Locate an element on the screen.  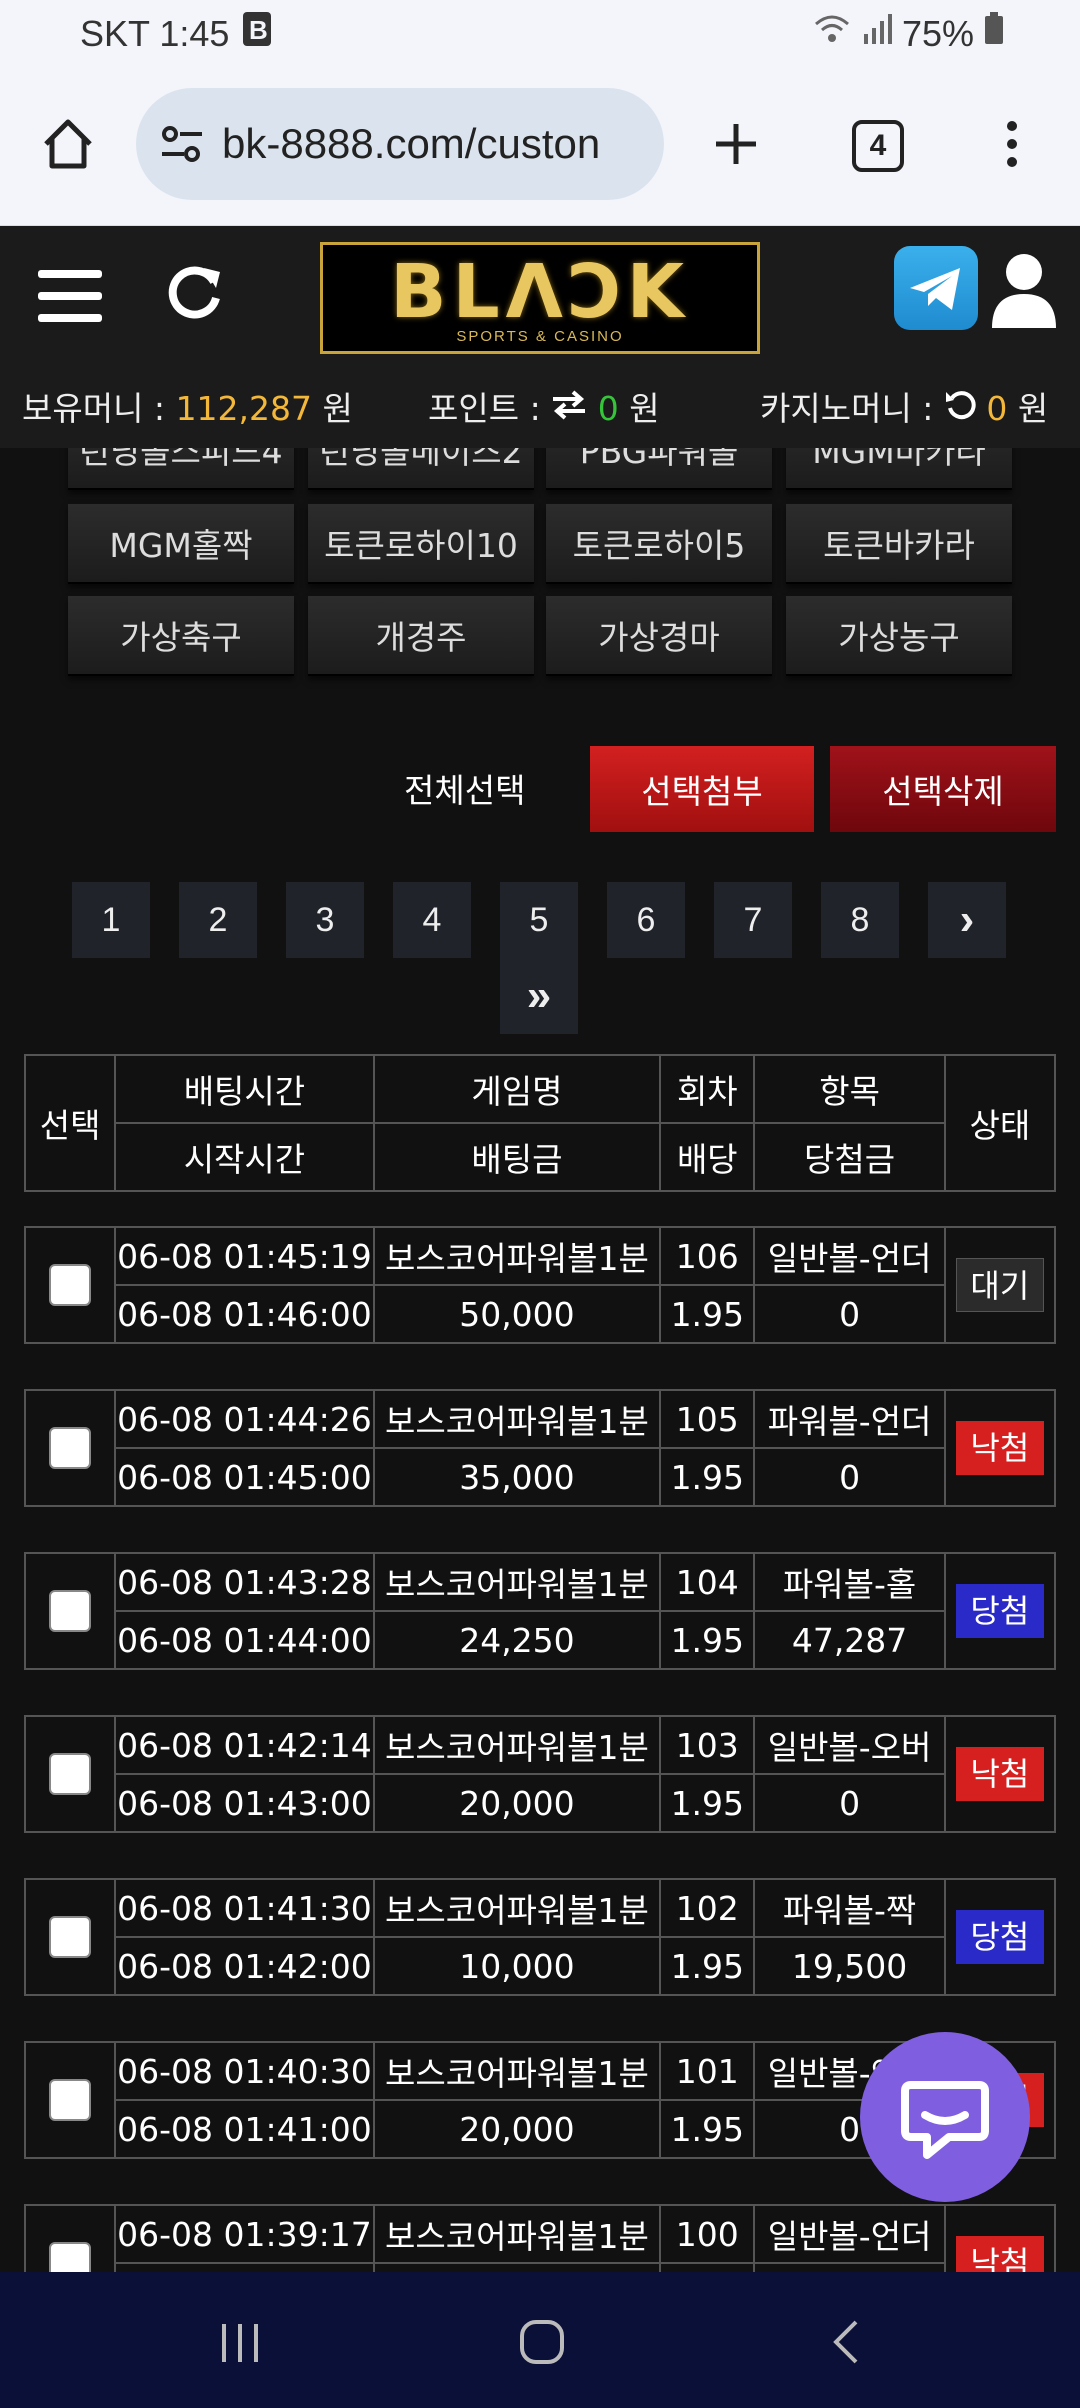
status-badge: 당첨 is located at coordinates (999, 1611).